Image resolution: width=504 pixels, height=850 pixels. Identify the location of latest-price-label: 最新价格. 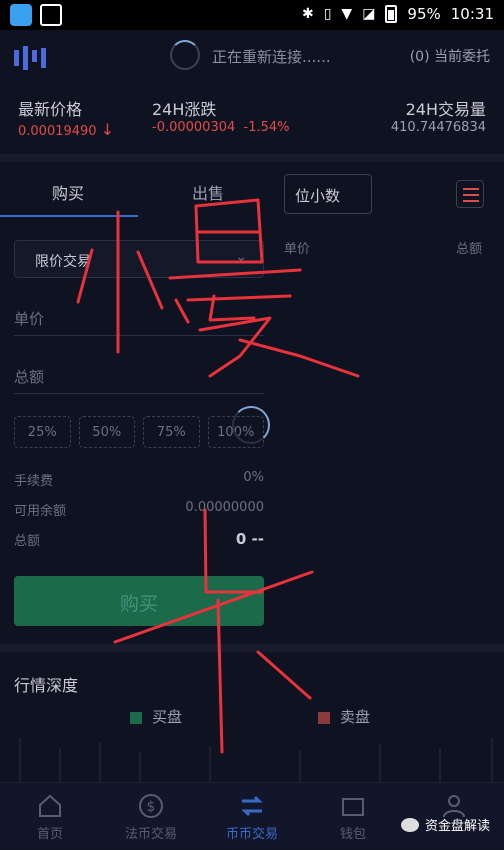
(50, 109).